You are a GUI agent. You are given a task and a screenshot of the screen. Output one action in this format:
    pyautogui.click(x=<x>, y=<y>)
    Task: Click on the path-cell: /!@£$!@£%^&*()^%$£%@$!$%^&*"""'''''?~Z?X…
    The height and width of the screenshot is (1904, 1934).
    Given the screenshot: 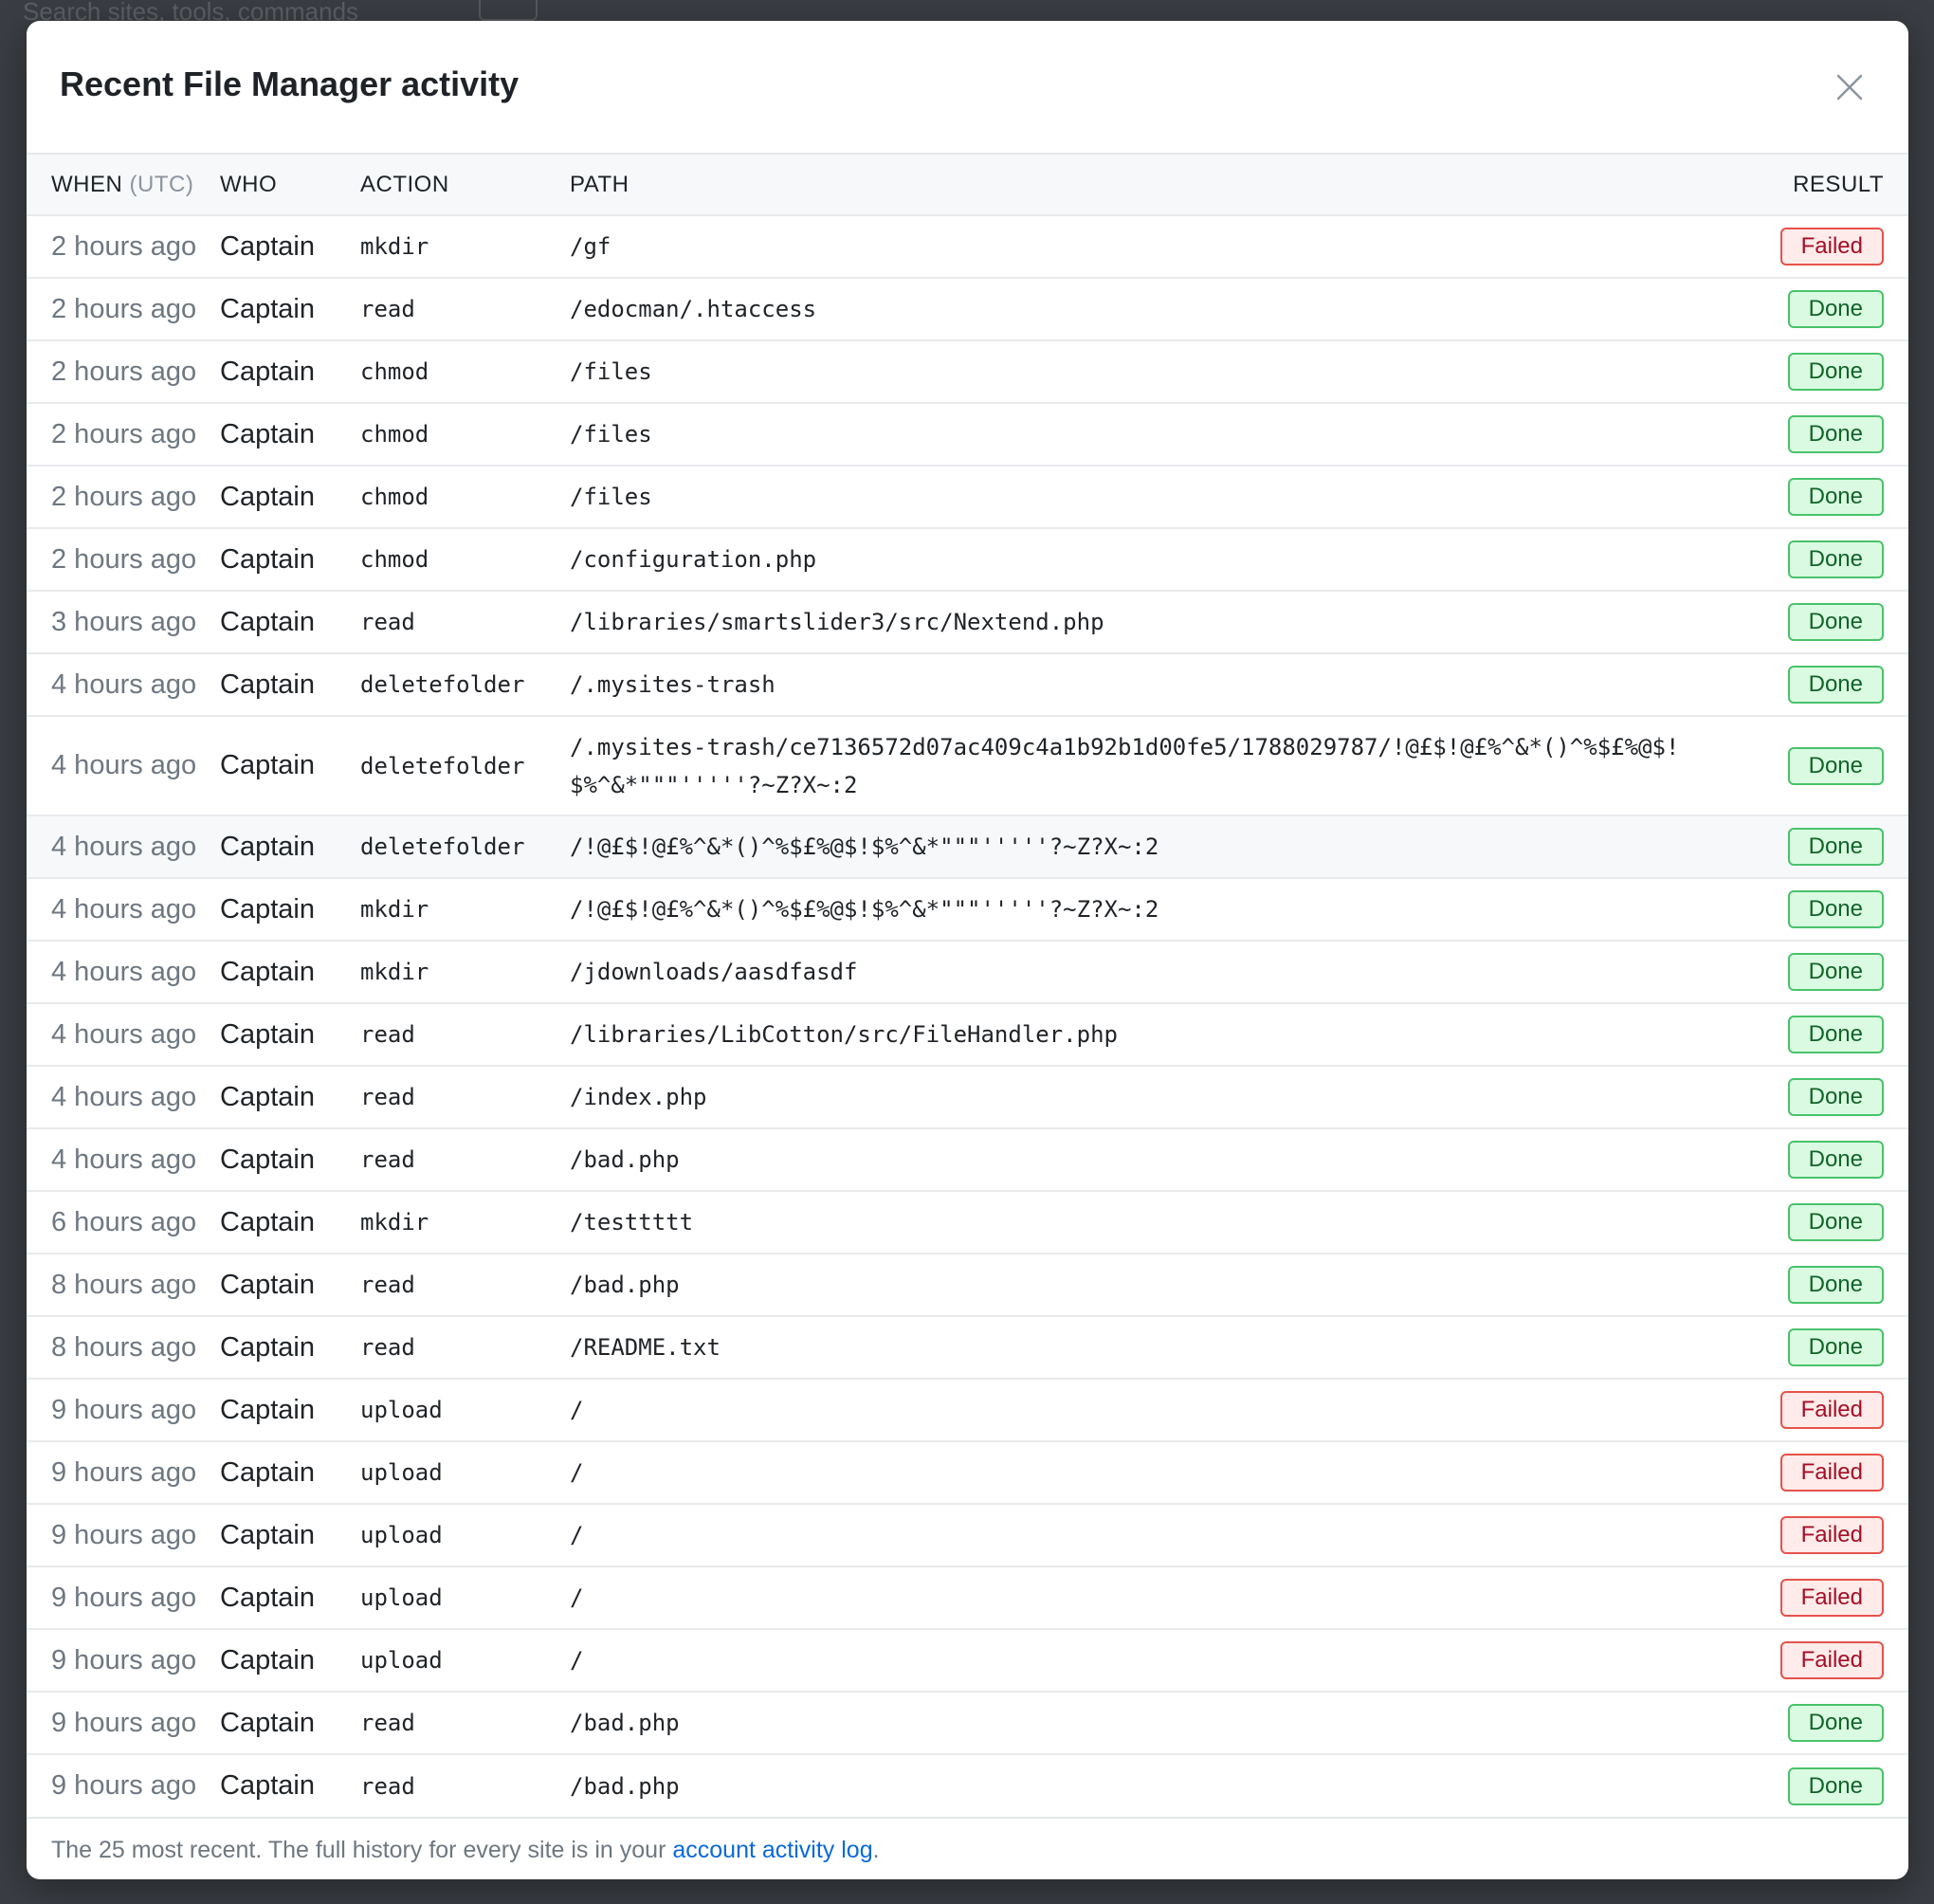 What is the action you would take?
    pyautogui.click(x=865, y=847)
    